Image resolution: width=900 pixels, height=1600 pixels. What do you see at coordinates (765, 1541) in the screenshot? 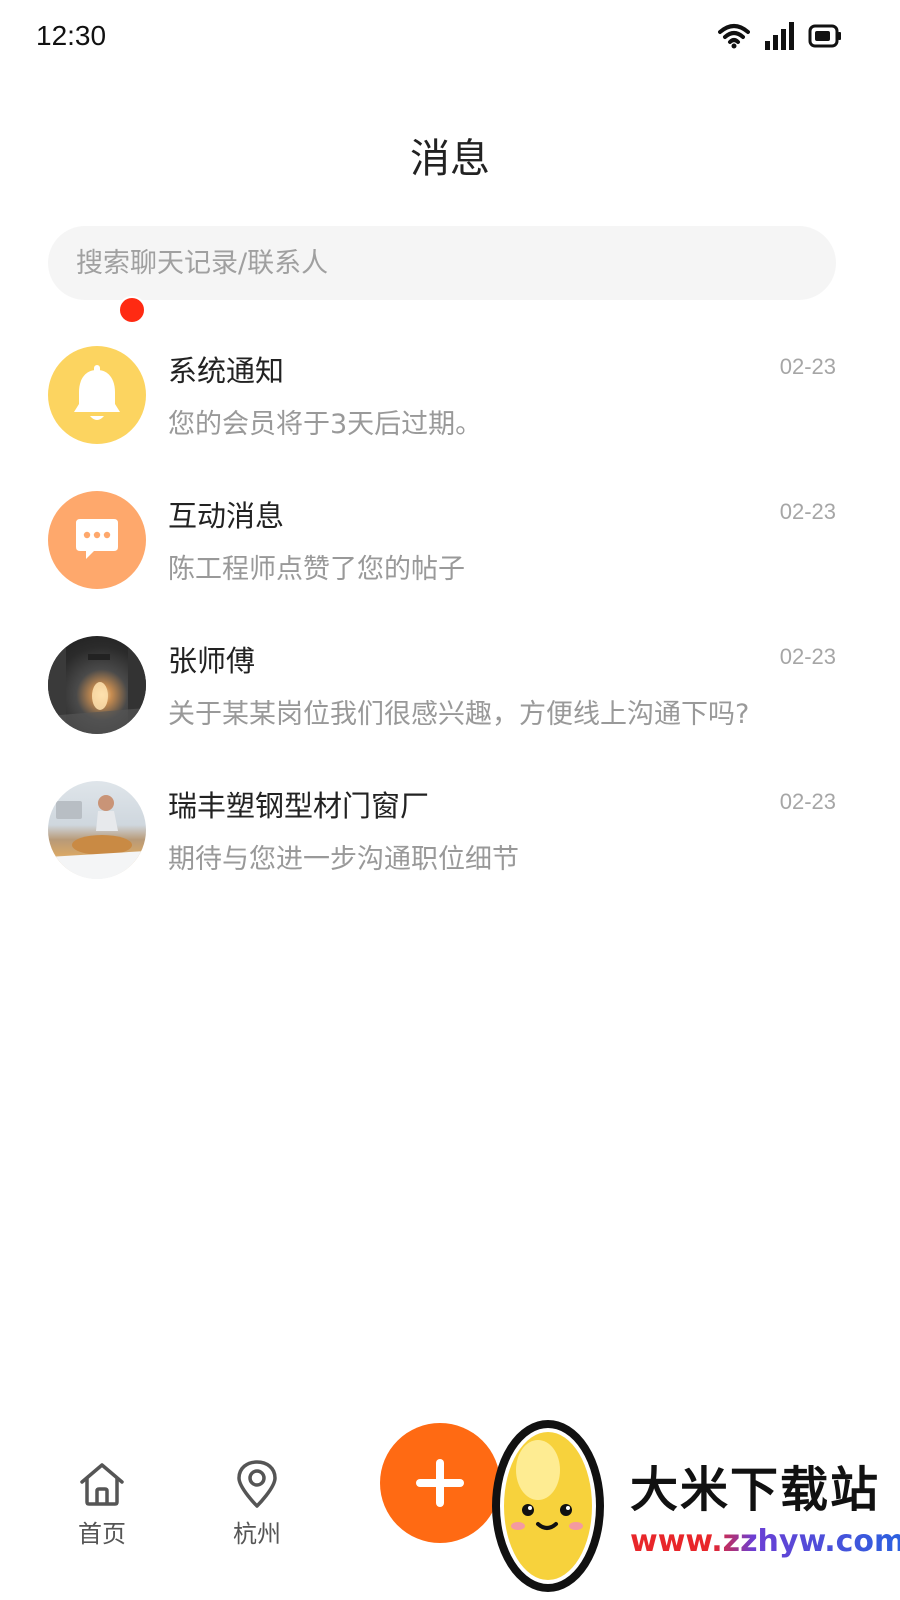
I see `watermark-url: www.zzhyw.com` at bounding box center [765, 1541].